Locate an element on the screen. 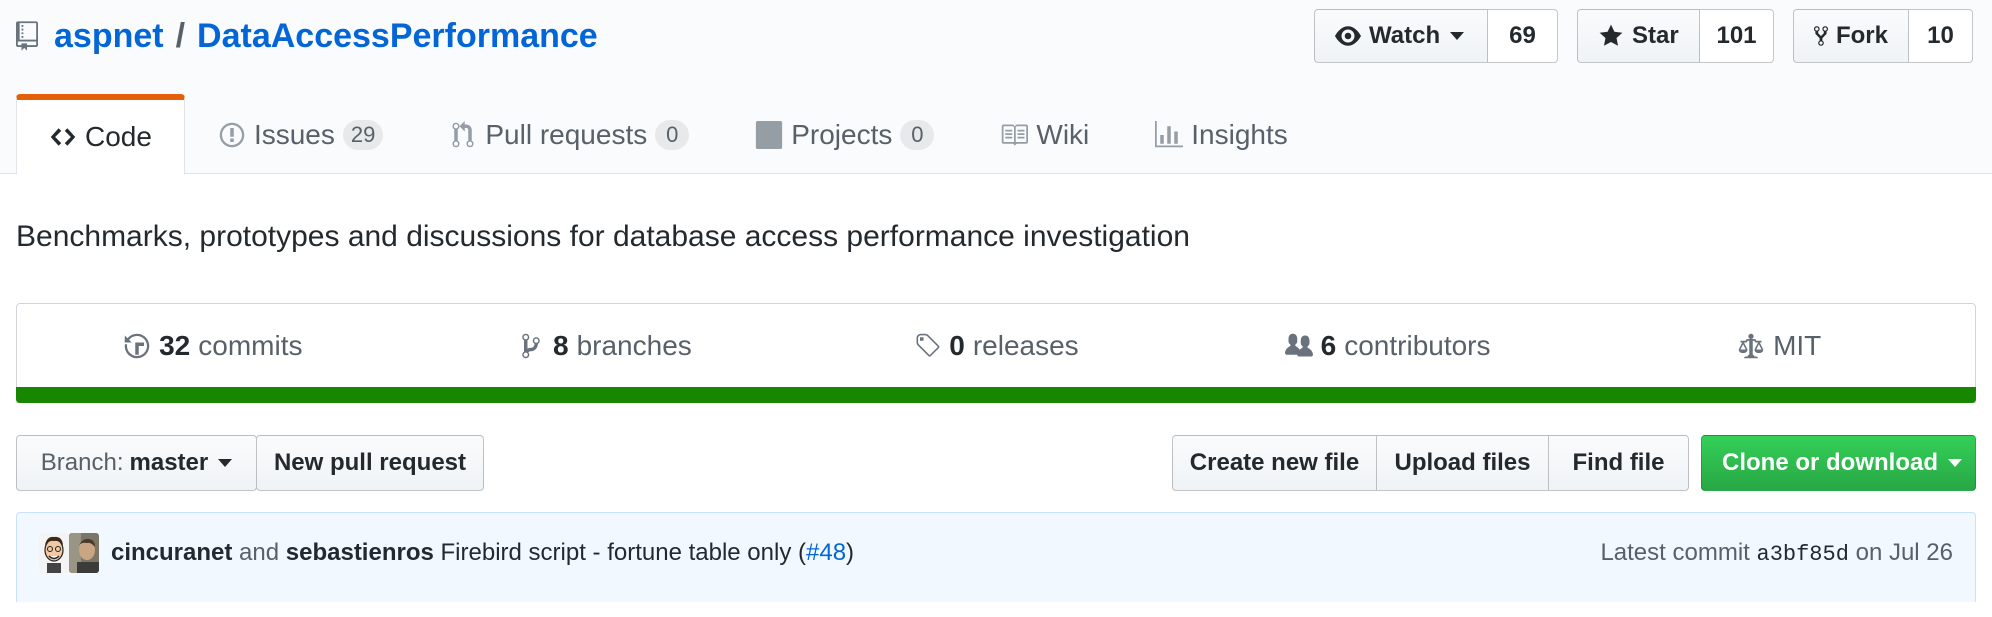 Image resolution: width=1992 pixels, height=617 pixels. organization-icon is located at coordinates (1298, 345).